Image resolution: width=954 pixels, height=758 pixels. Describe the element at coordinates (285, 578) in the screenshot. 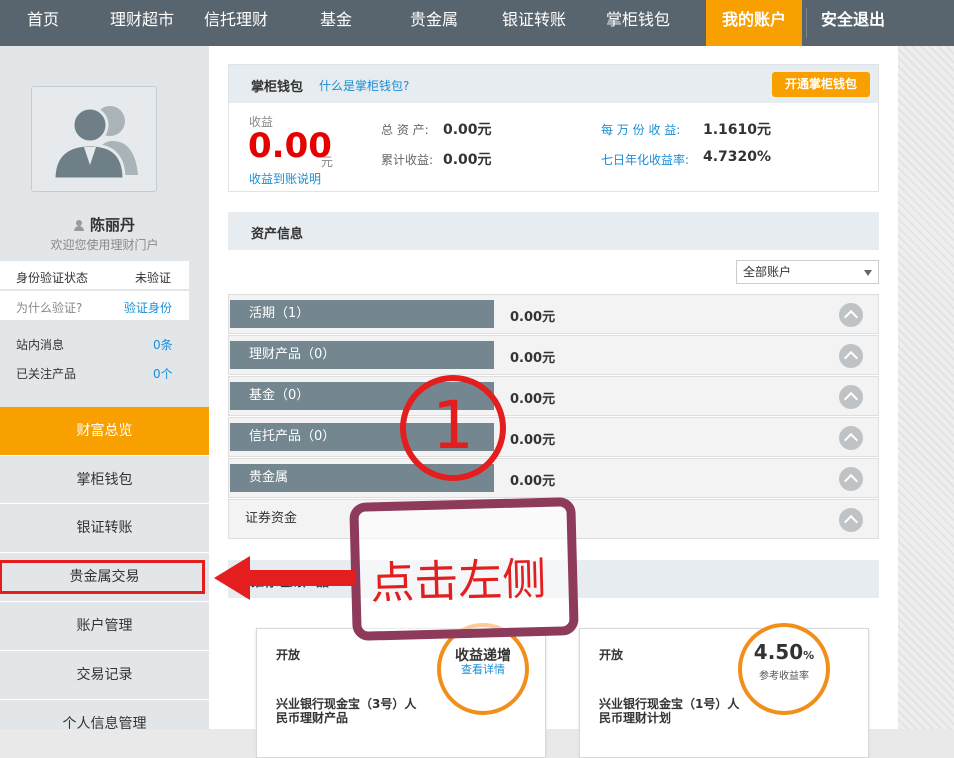

I see `arrow-left-icon` at that location.